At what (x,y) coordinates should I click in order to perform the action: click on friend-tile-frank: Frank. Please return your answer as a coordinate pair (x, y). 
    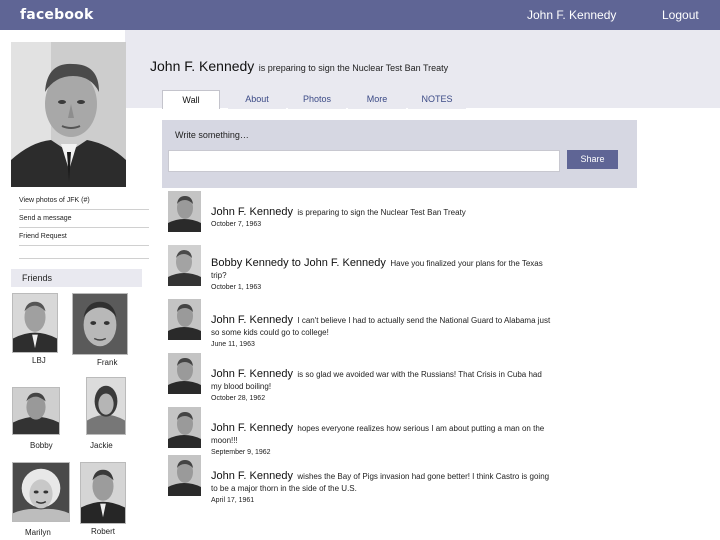
    Looking at the image, I should click on (101, 330).